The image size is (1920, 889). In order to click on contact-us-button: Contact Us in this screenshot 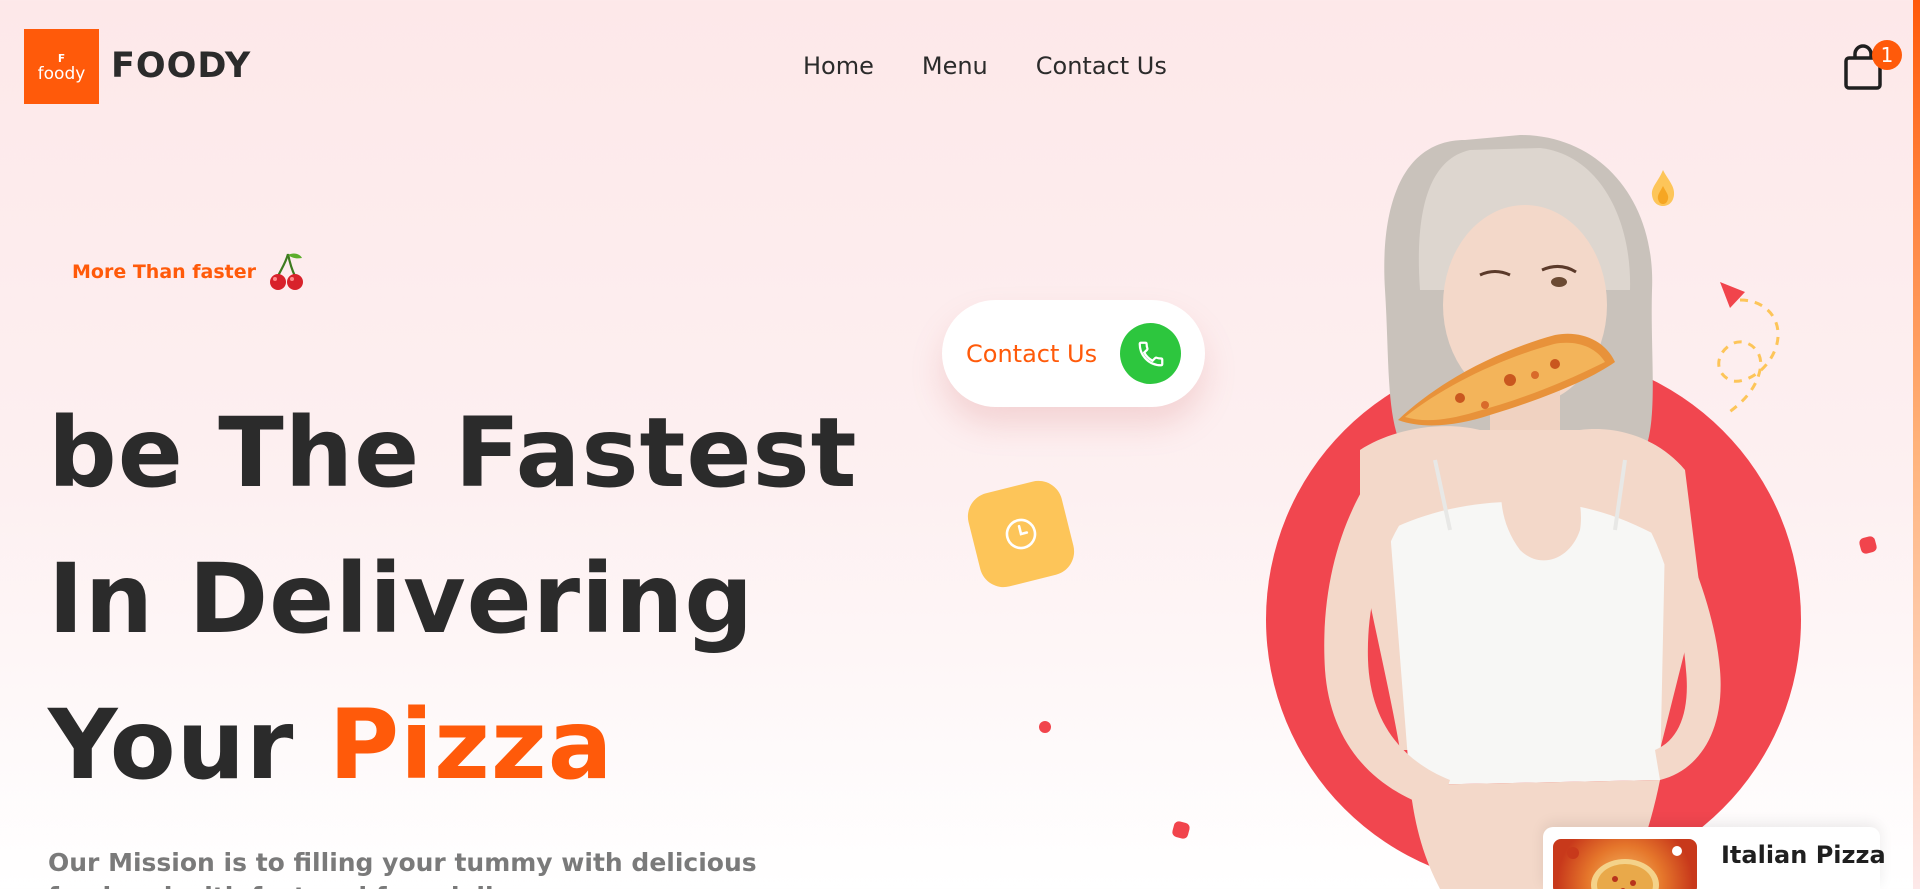, I will do `click(1073, 353)`.